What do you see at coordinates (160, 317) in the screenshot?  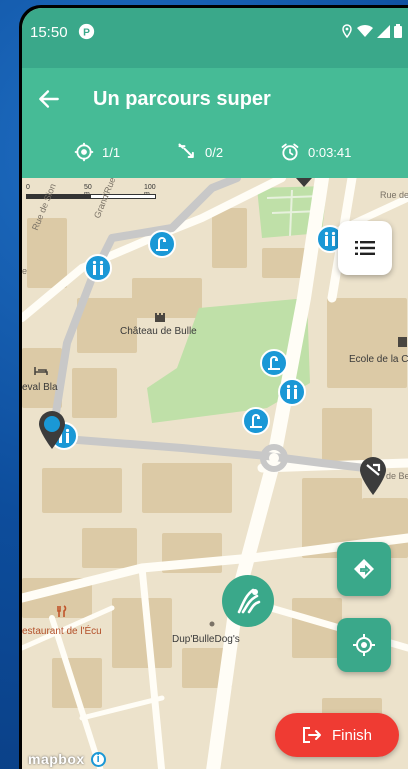 I see `castle-icon` at bounding box center [160, 317].